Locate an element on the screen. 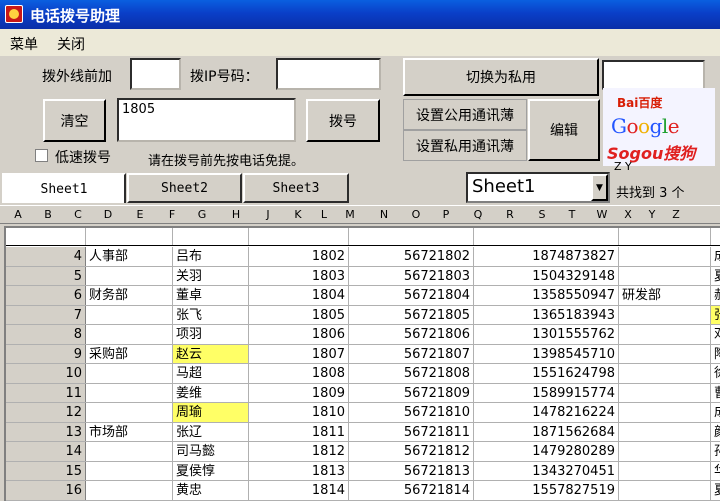 The height and width of the screenshot is (501, 720). cell-name: 项羽 is located at coordinates (211, 334).